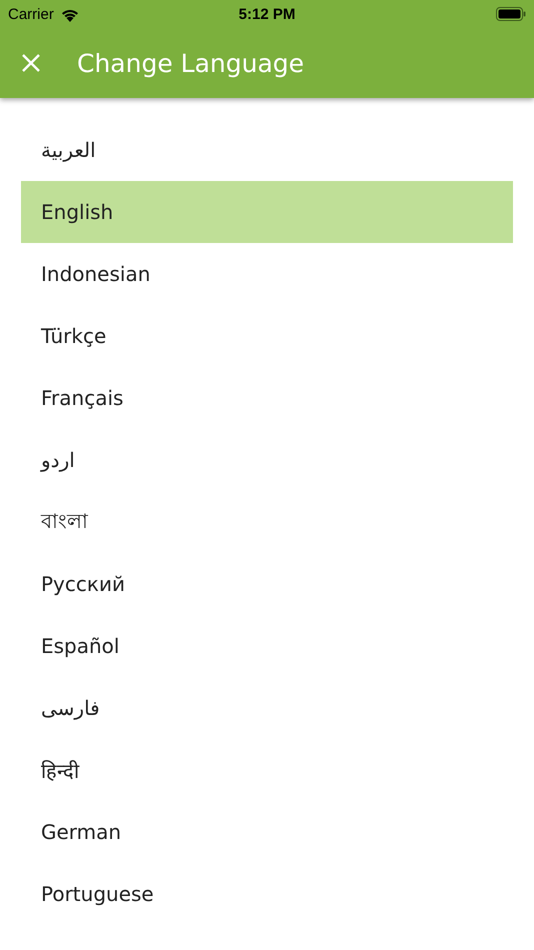 The width and height of the screenshot is (534, 950). What do you see at coordinates (190, 63) in the screenshot?
I see `screen-title: Change Language` at bounding box center [190, 63].